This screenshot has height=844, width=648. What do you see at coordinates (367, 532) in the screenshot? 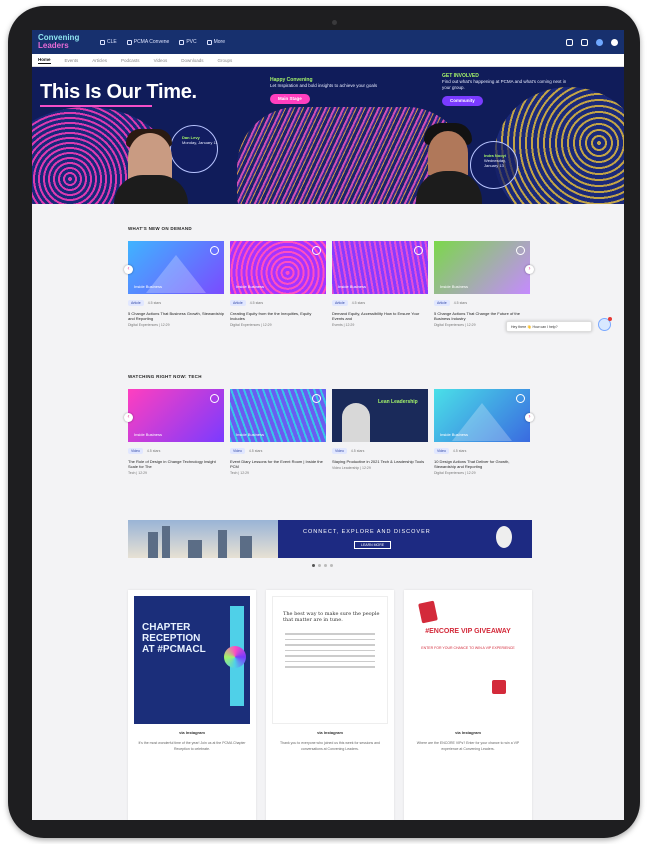
I see `banner-headline: CONNECT, EXPLORE AND DISCOVER` at bounding box center [367, 532].